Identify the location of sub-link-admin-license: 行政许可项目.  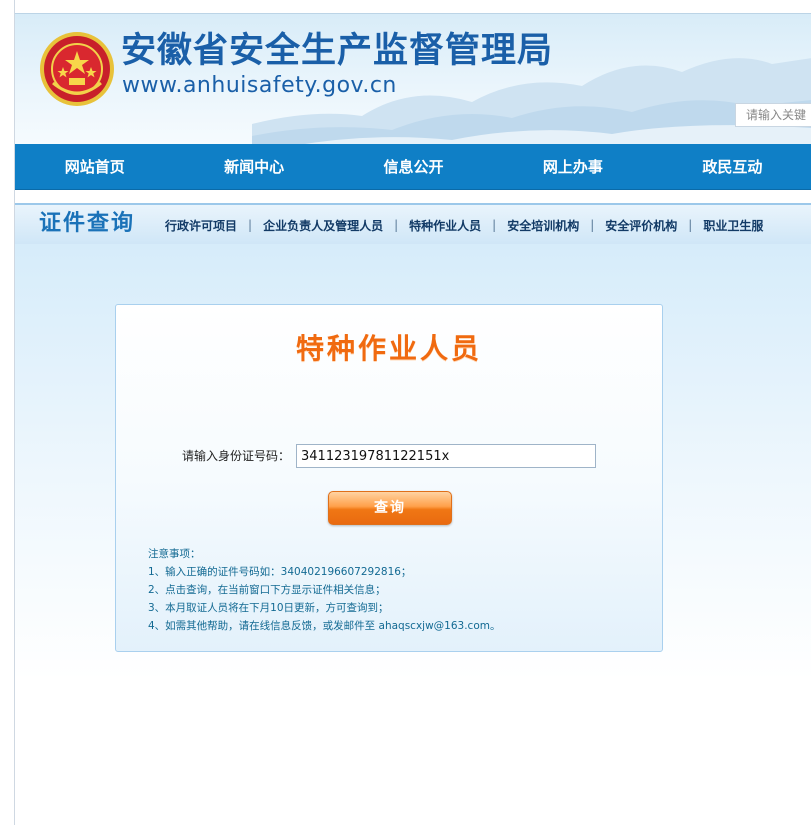
(201, 225).